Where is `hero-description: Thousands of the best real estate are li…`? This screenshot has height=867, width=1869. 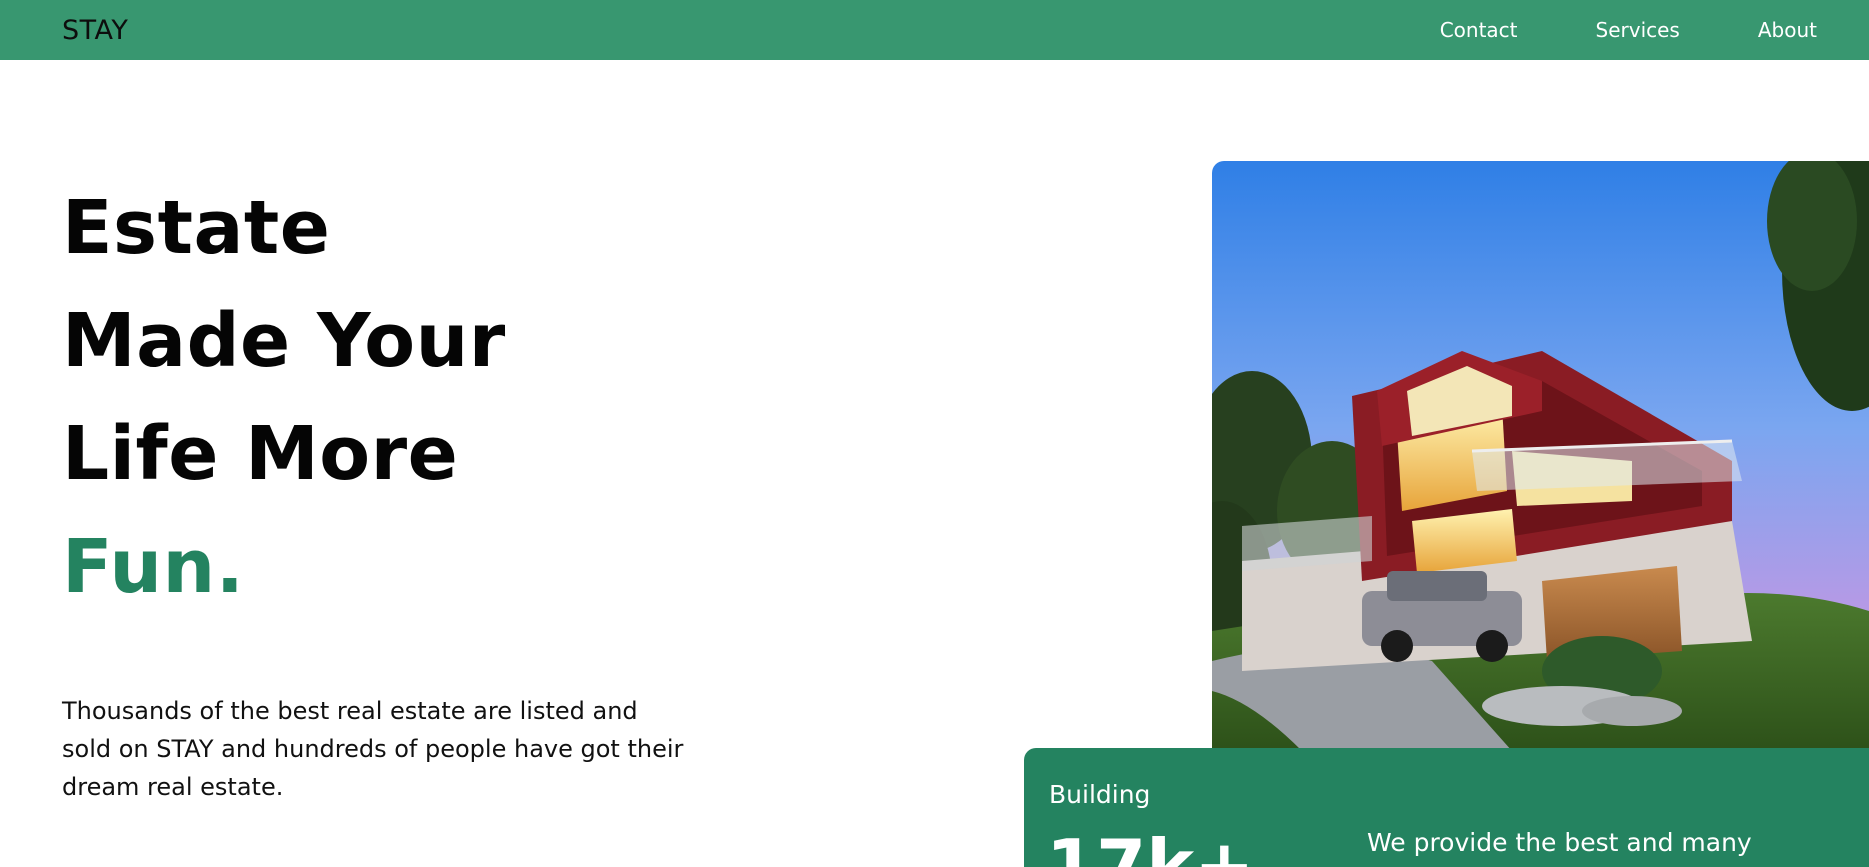
hero-description: Thousands of the best real estate are li… is located at coordinates (373, 749).